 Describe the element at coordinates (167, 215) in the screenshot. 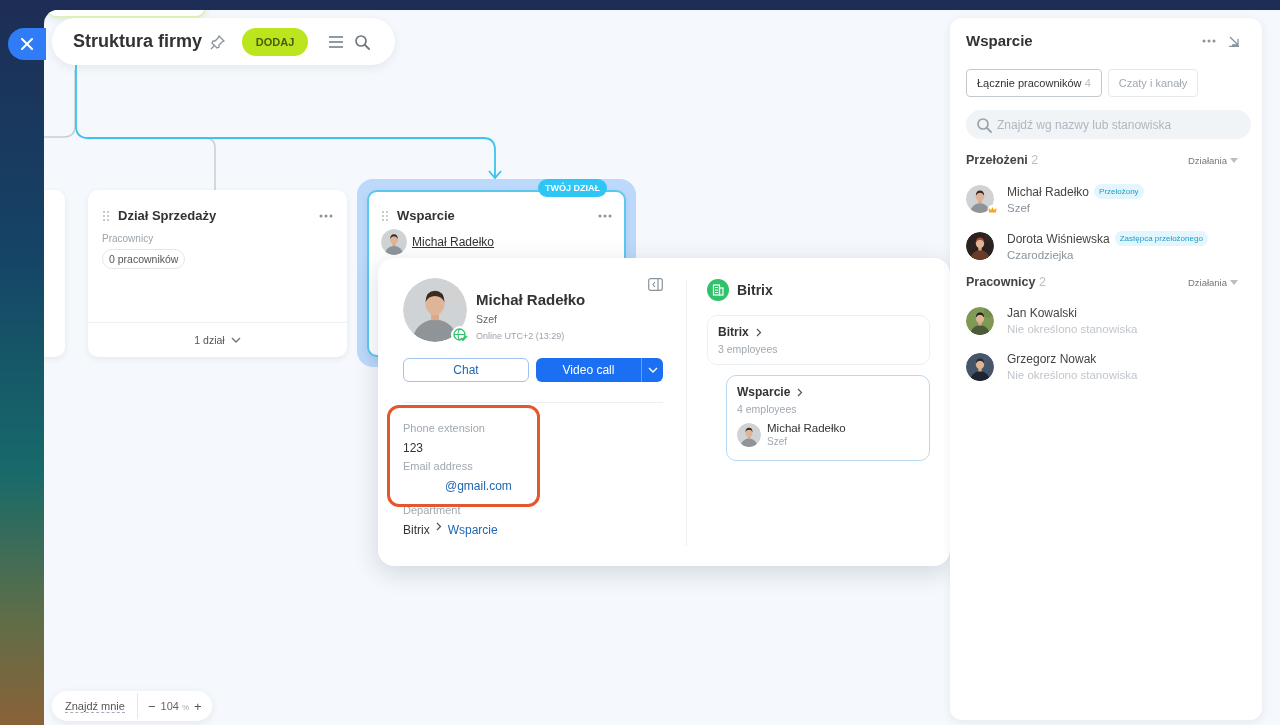

I see `department-title: Dział Sprzedaży` at that location.